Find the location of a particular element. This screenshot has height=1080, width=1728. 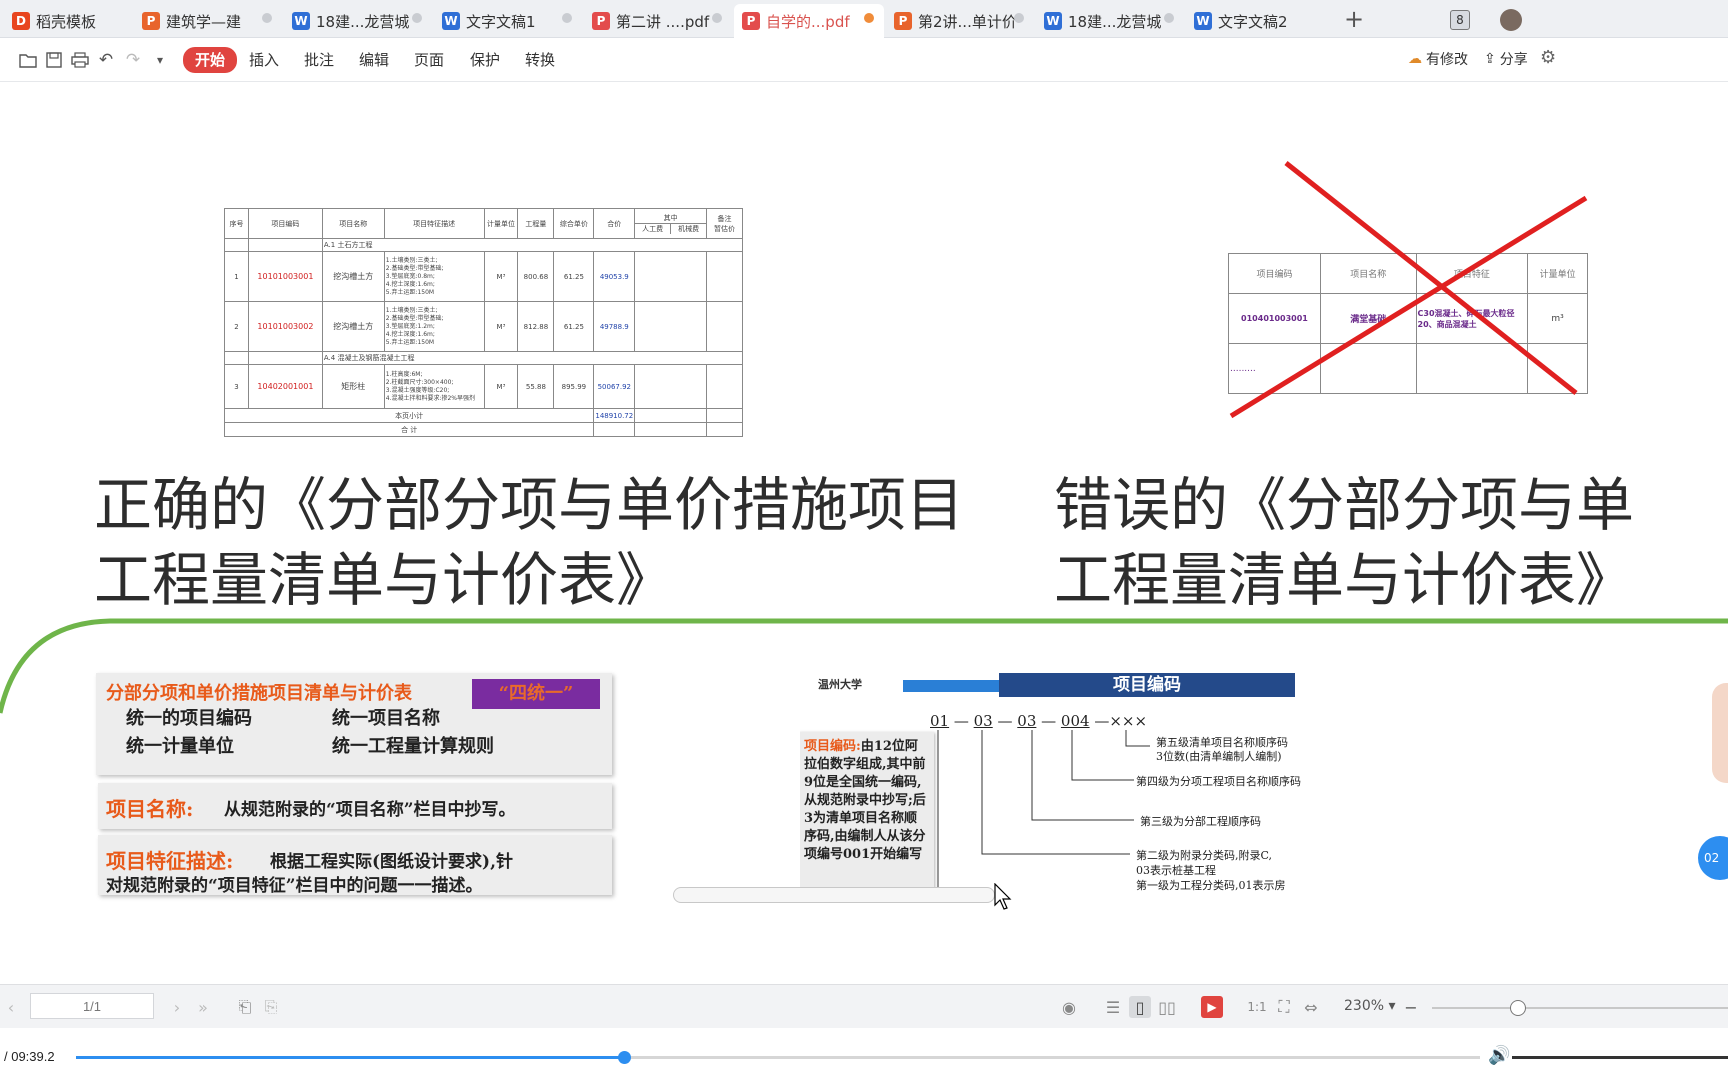

tab-docer-templates: D 稻壳模板 is located at coordinates (68, 21).